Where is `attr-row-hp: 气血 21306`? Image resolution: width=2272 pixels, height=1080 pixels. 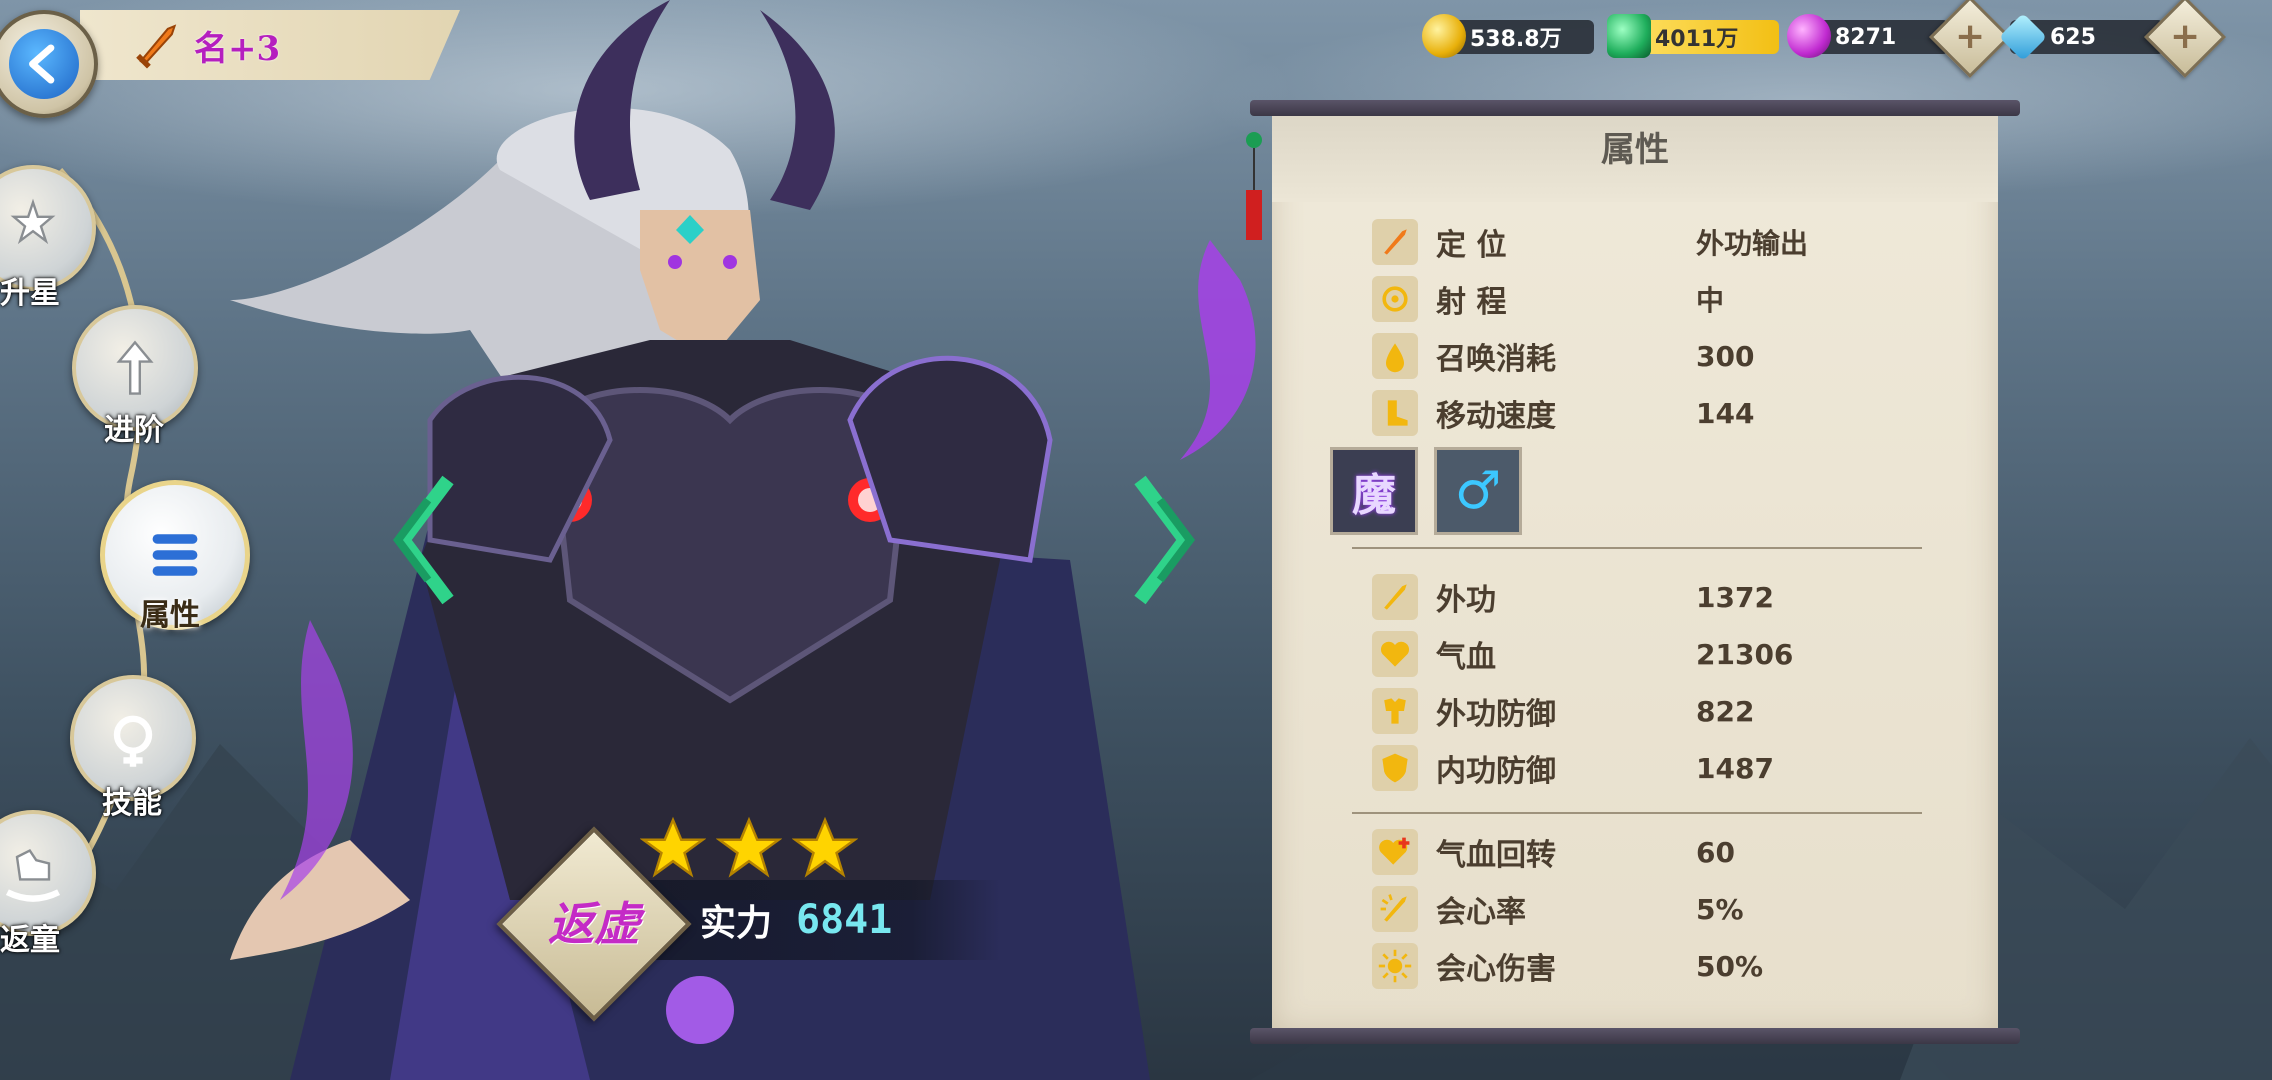 attr-row-hp: 气血 21306 is located at coordinates (1582, 654).